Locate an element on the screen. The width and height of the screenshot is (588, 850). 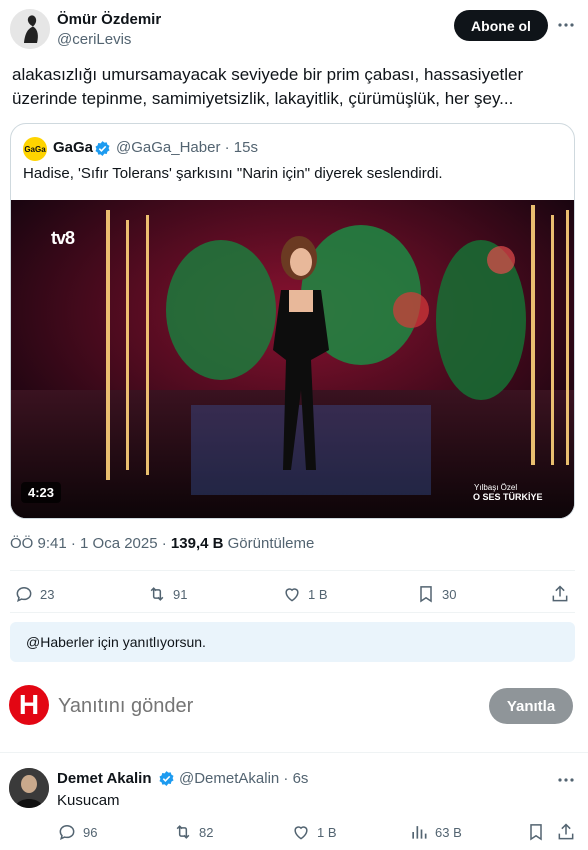
quote-handle-time: @GaGa_Haber · 15s is located at coordinates (187, 147).